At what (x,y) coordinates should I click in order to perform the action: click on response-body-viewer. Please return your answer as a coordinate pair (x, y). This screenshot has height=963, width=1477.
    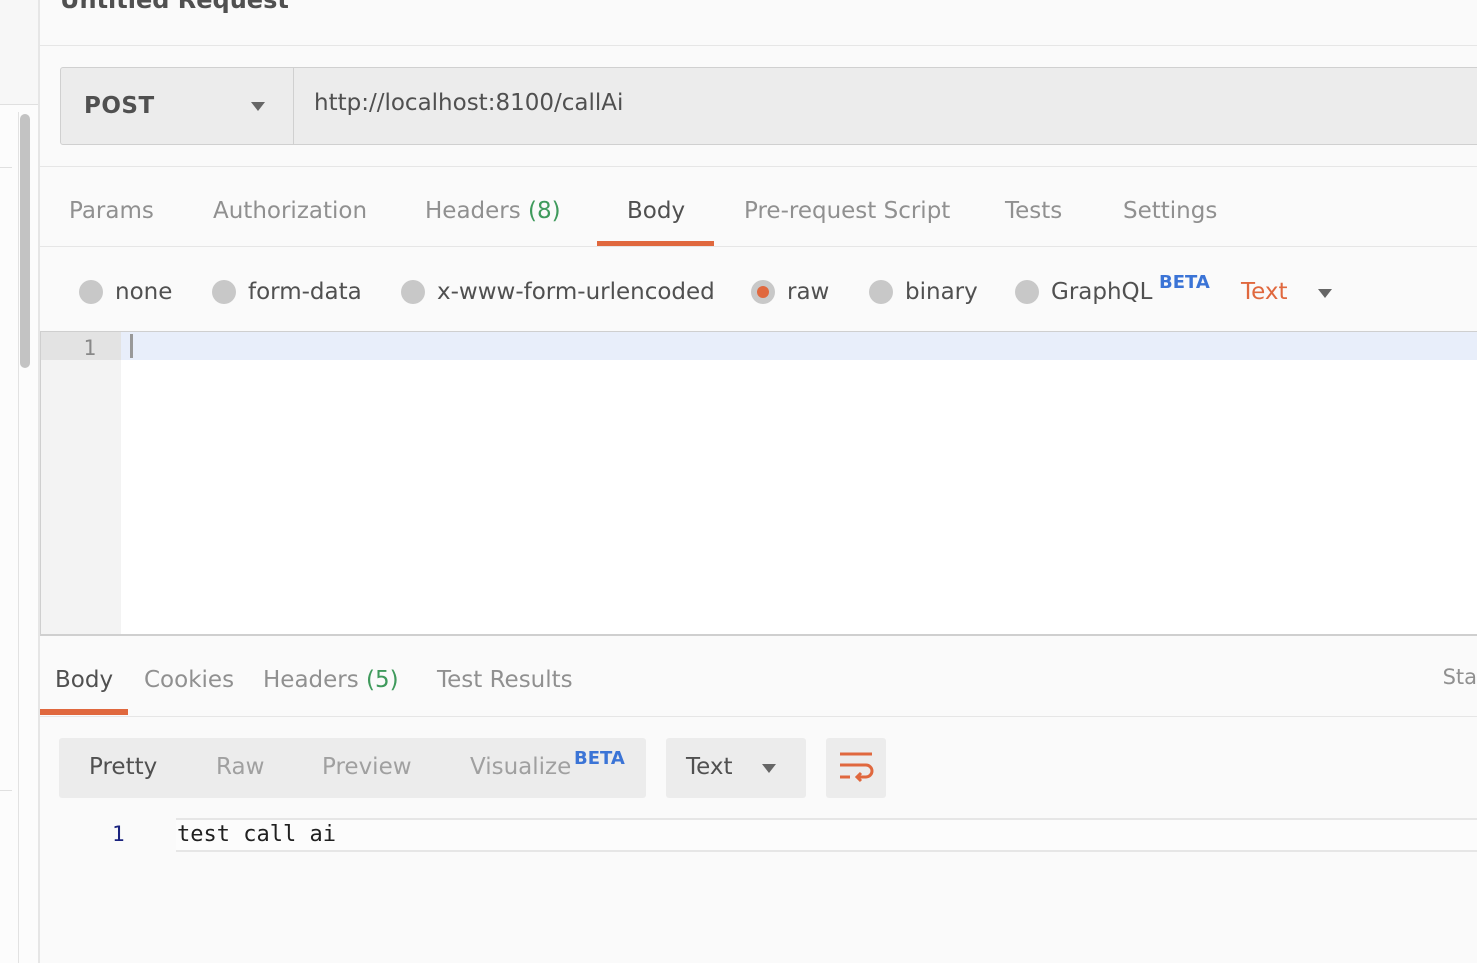
    Looking at the image, I should click on (826, 835).